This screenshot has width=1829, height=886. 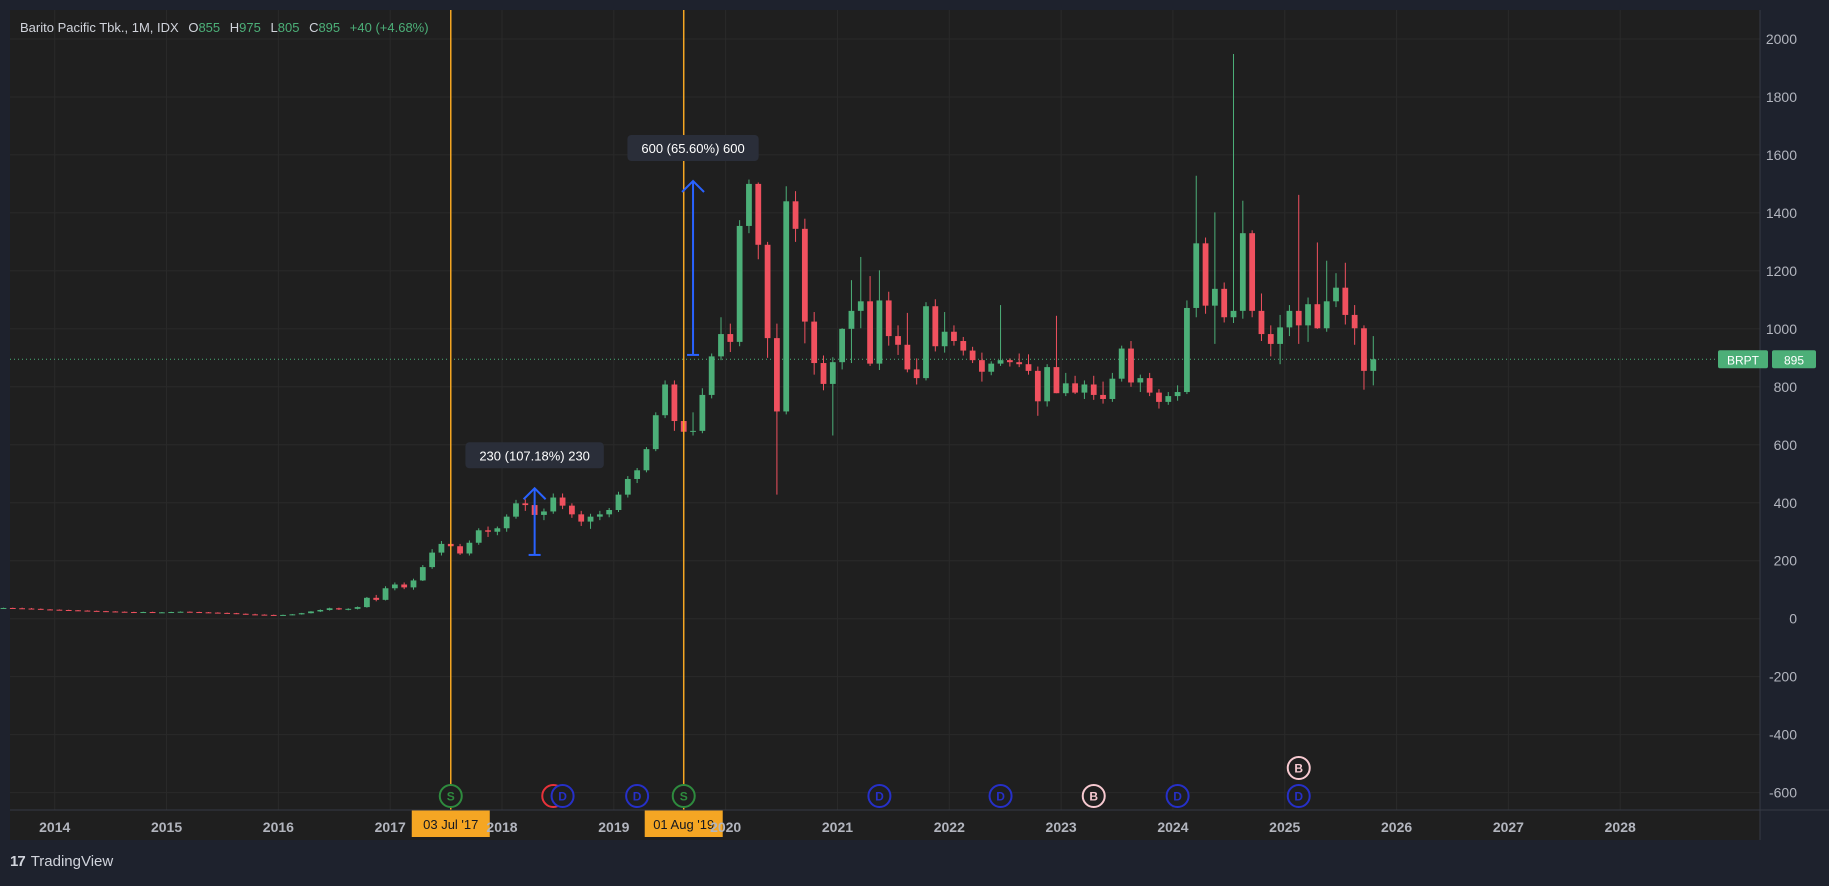 What do you see at coordinates (278, 827) in the screenshot?
I see `x-tick-label: 2016` at bounding box center [278, 827].